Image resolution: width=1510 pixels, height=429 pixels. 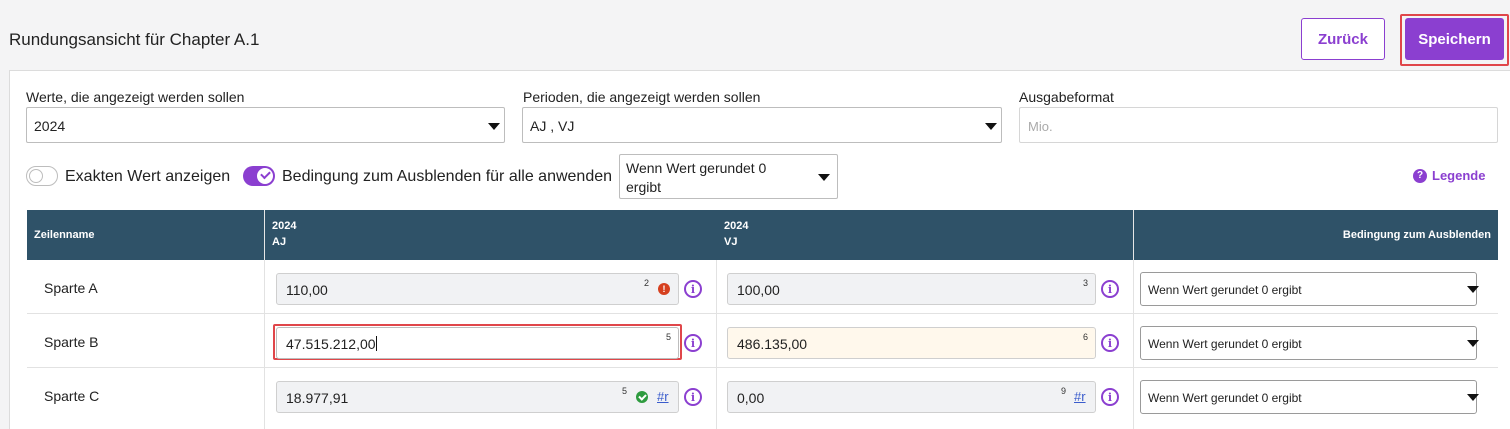 What do you see at coordinates (772, 344) in the screenshot?
I see `vj-value: 486.135,00` at bounding box center [772, 344].